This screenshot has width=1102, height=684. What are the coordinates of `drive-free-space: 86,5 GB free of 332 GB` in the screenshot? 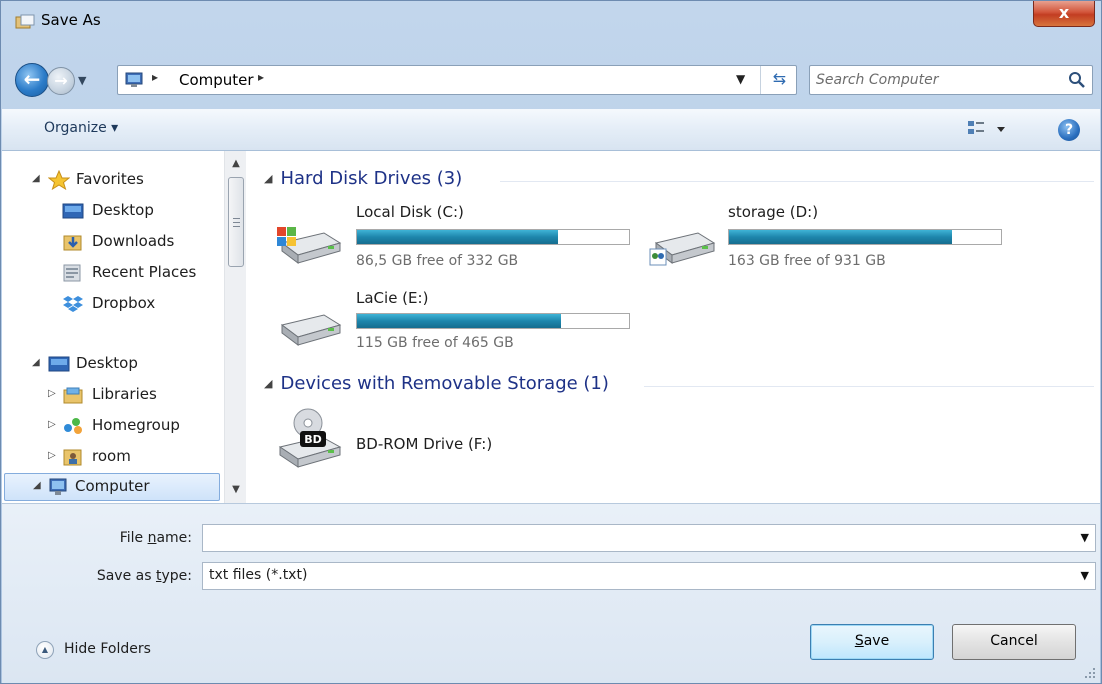 It's located at (437, 261).